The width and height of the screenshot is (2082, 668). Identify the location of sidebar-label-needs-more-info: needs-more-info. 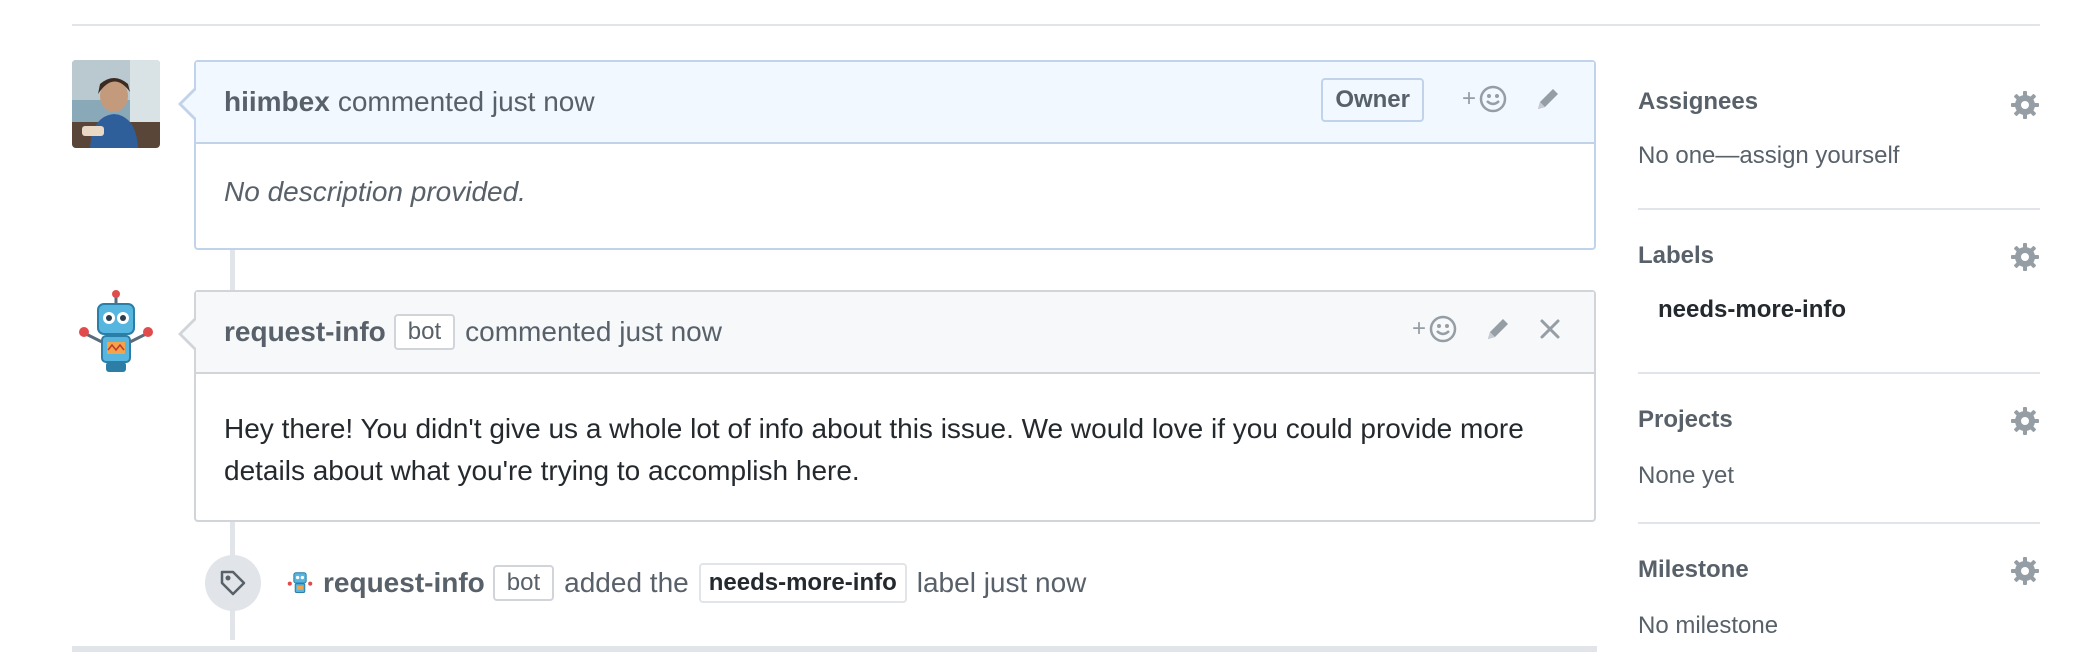
(1839, 310).